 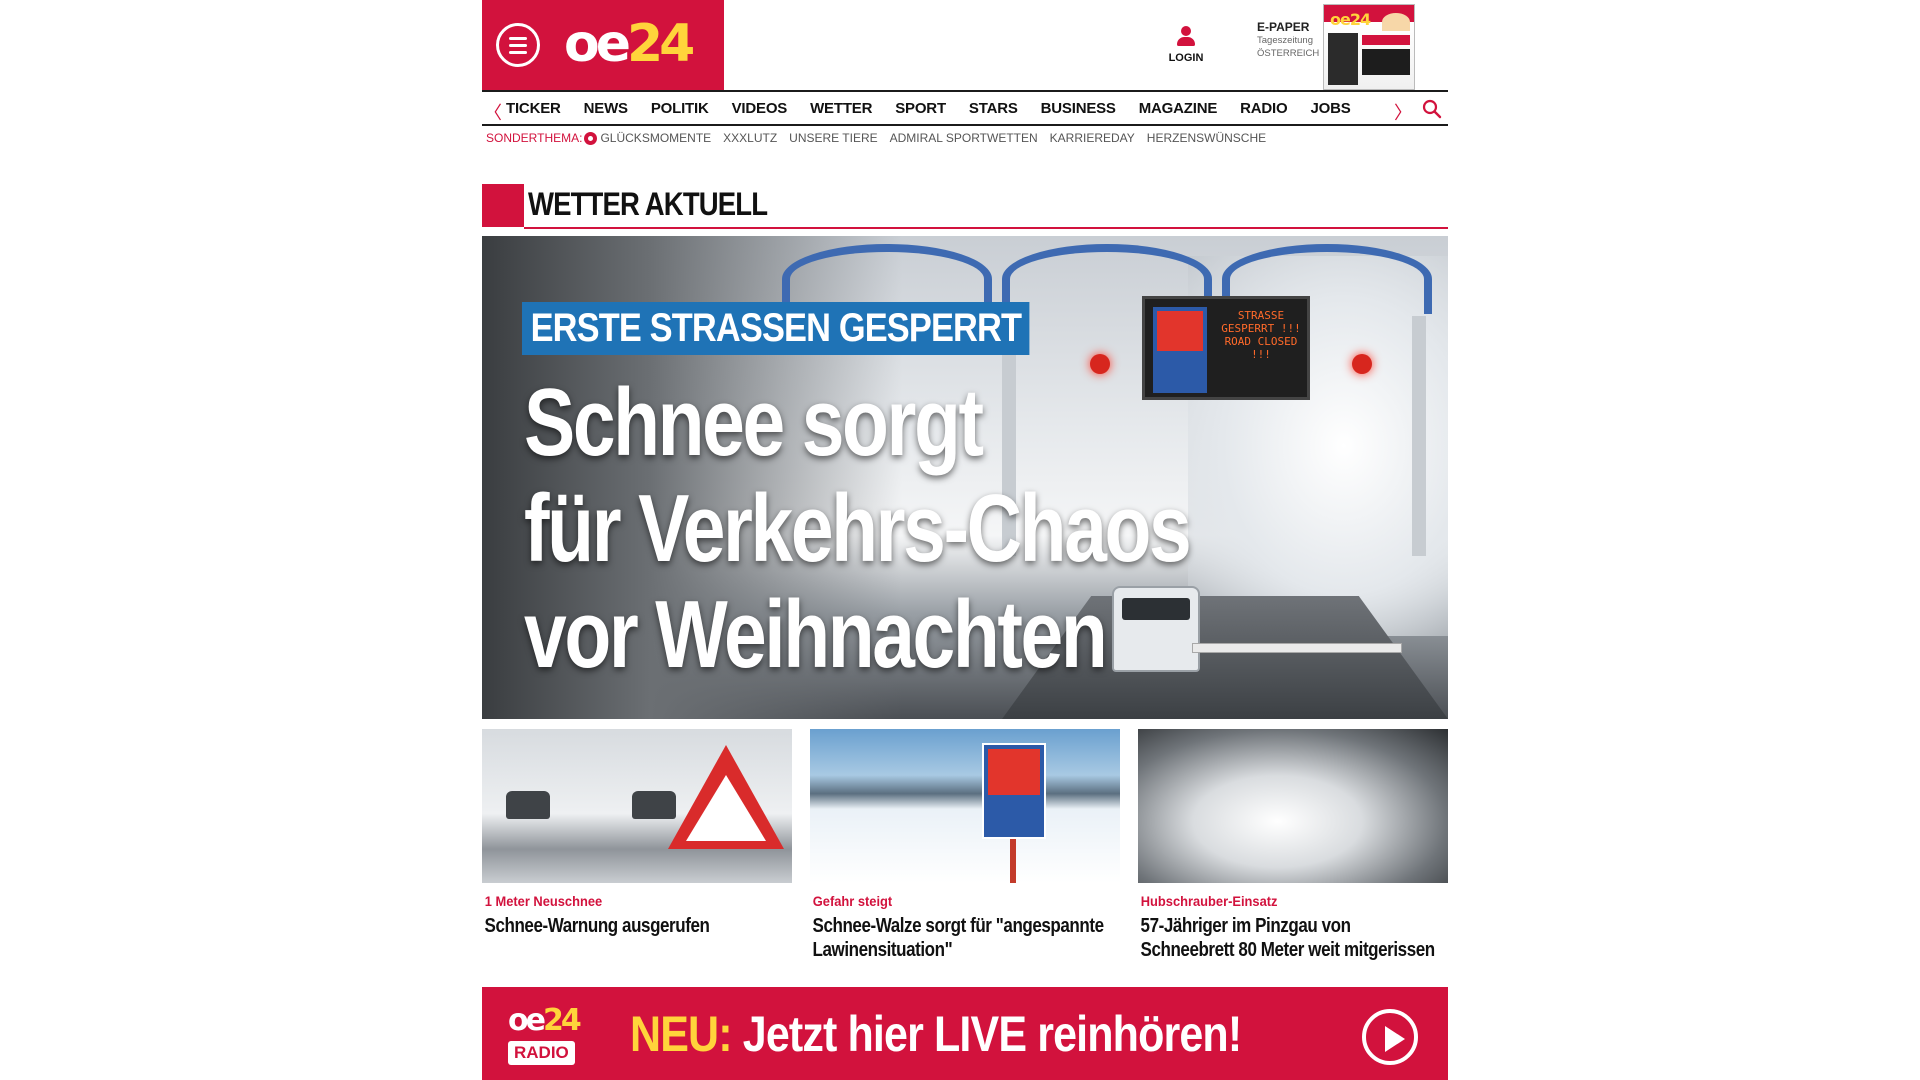 I want to click on radio-claim-text: Jetzt hier LIVE reinhören!, so click(x=992, y=1034).